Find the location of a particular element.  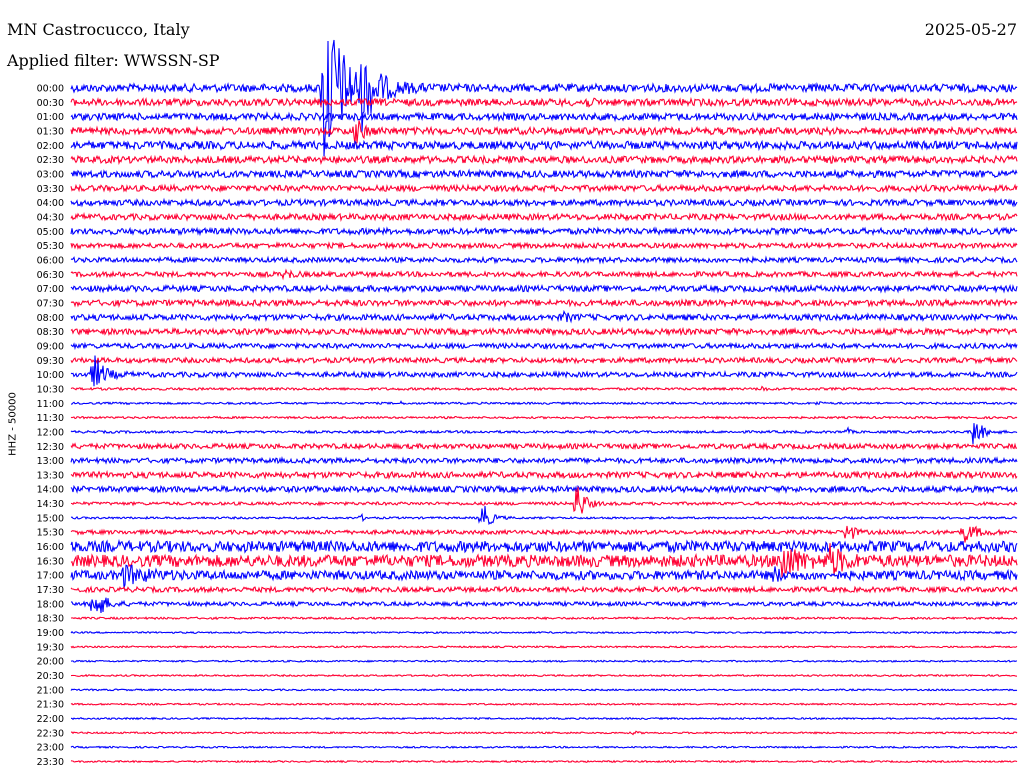

row-time-label: 03:00 is located at coordinates (50, 174).